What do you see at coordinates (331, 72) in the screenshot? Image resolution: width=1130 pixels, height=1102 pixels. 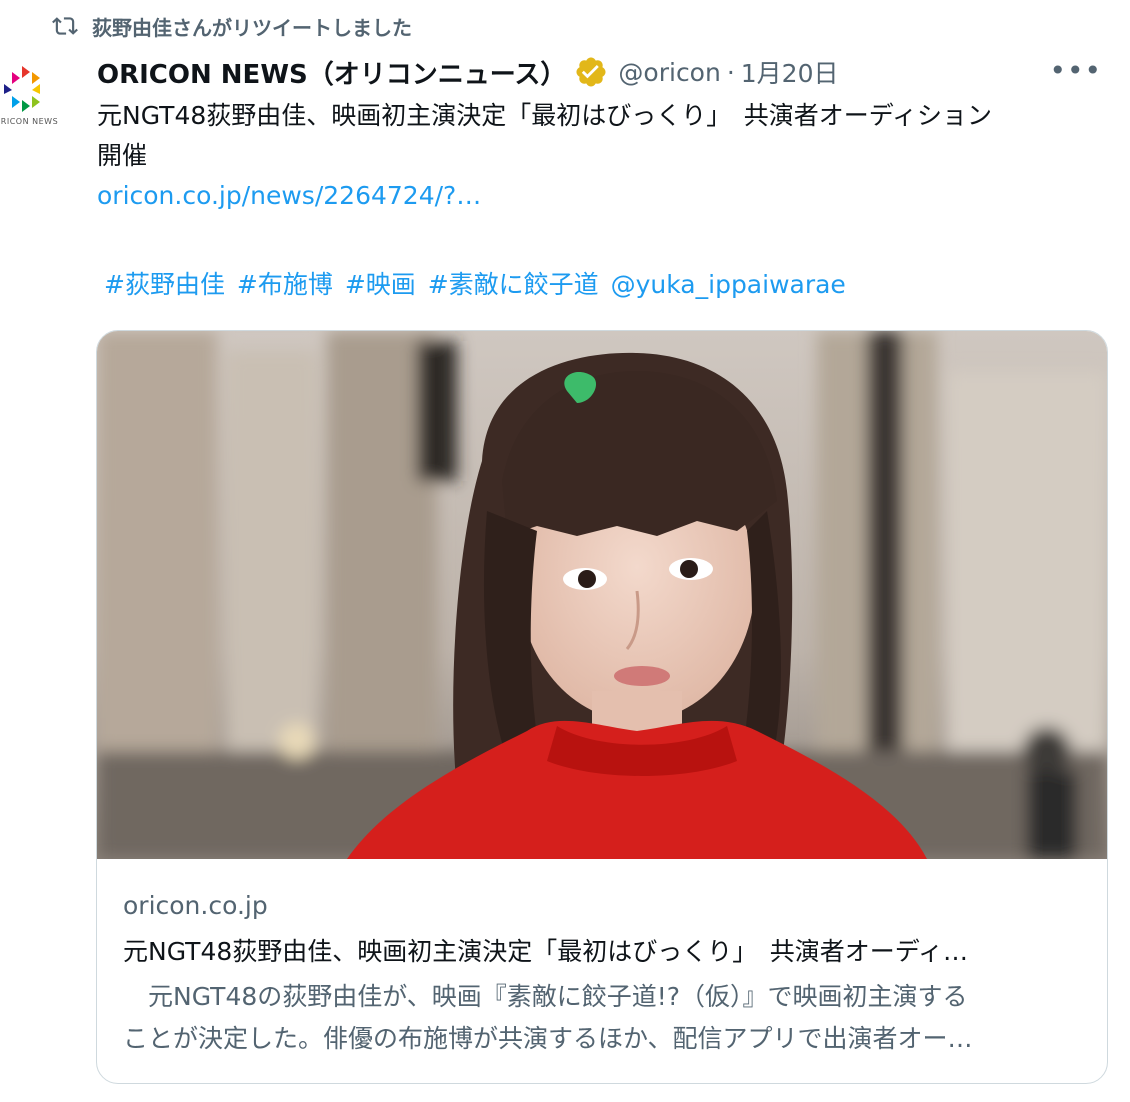 I see `display-name: ORICON NEWS（オリコンニュース）` at bounding box center [331, 72].